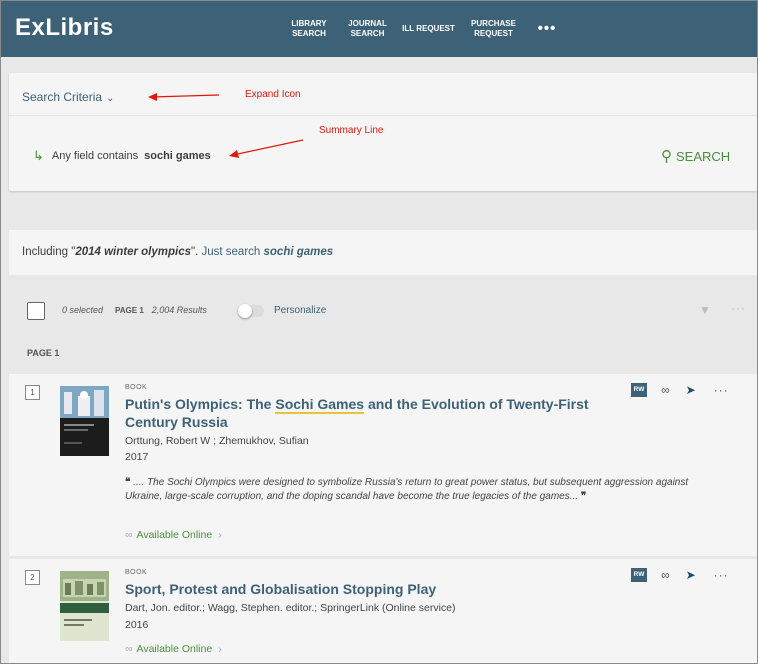  Describe the element at coordinates (583, 496) in the screenshot. I see `quote-close-icon: ❞` at that location.